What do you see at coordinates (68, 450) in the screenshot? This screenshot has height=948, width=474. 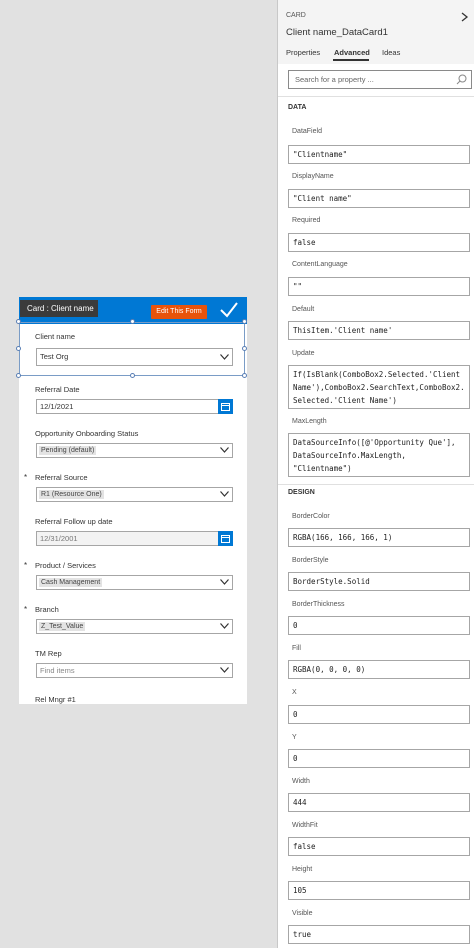 I see `selected-pill: Pending (default)` at bounding box center [68, 450].